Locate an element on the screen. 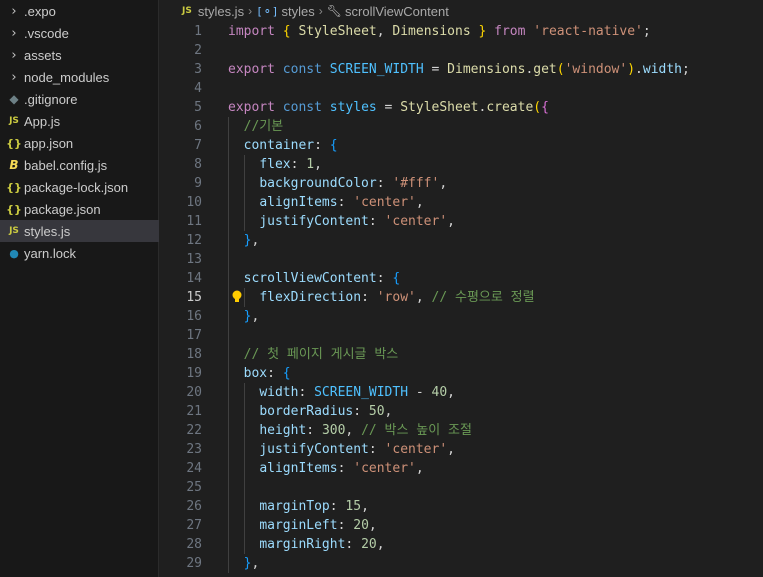  code-line: 10 alignItems: 'center', is located at coordinates (461, 202).